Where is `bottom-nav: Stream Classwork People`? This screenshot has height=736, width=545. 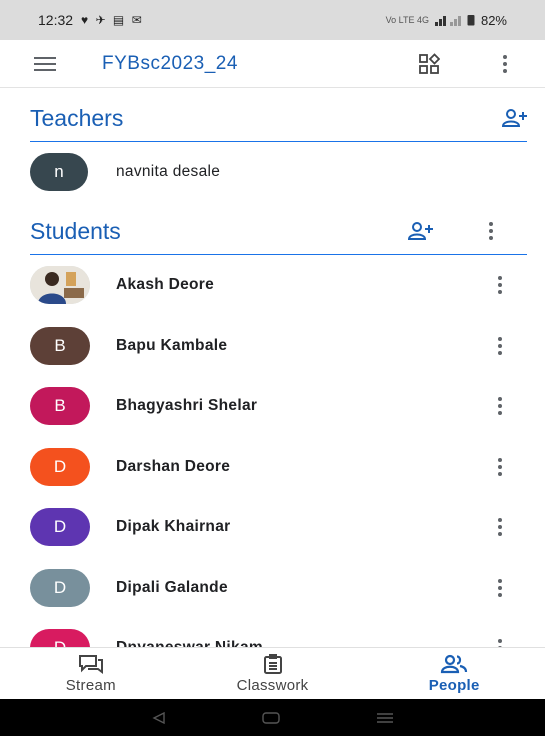 bottom-nav: Stream Classwork People is located at coordinates (272, 673).